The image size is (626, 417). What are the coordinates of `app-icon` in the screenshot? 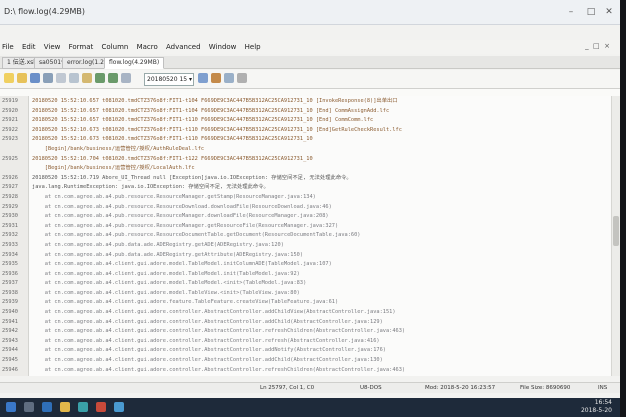 It's located at (83, 407).